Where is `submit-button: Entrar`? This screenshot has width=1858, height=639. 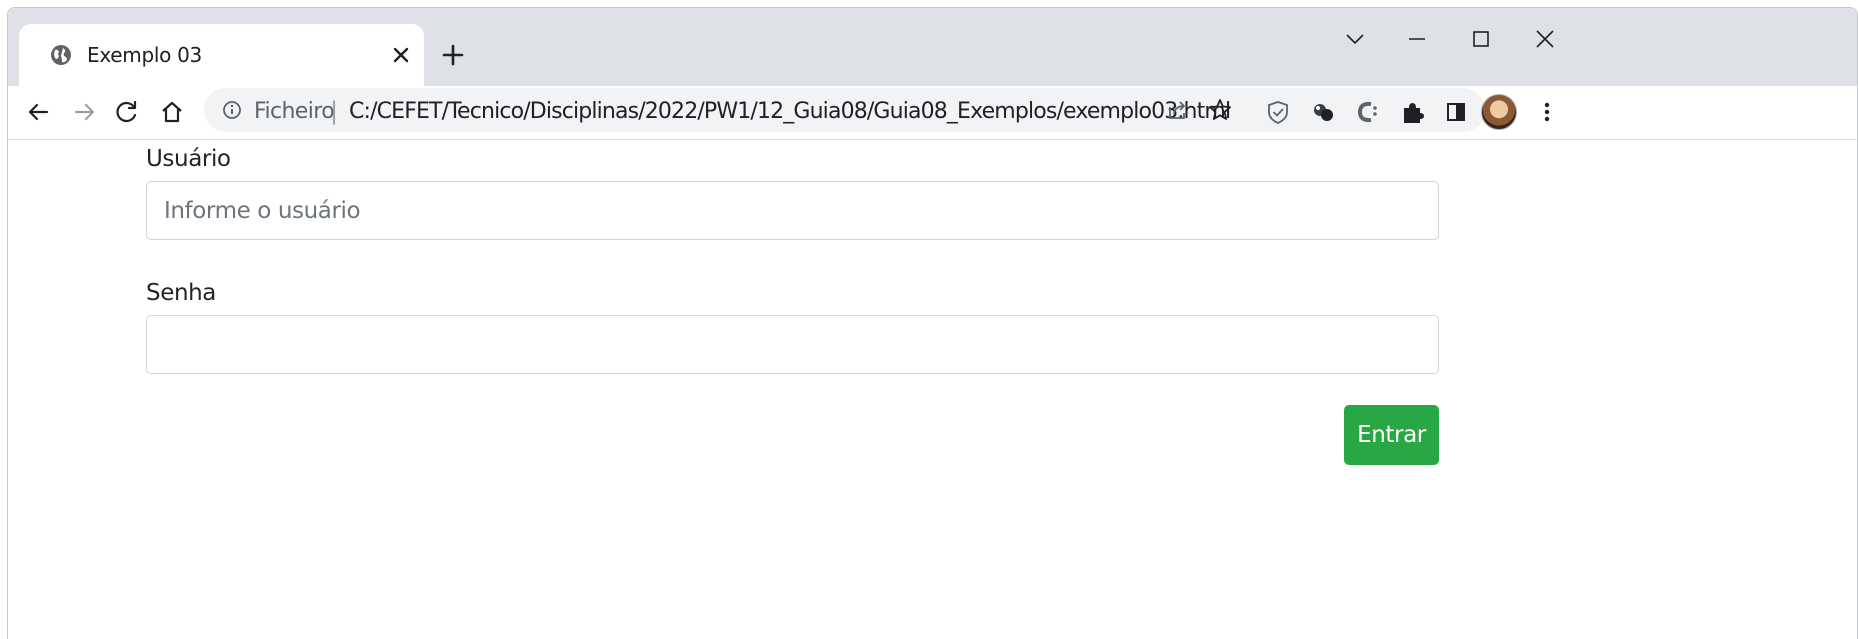 submit-button: Entrar is located at coordinates (1391, 435).